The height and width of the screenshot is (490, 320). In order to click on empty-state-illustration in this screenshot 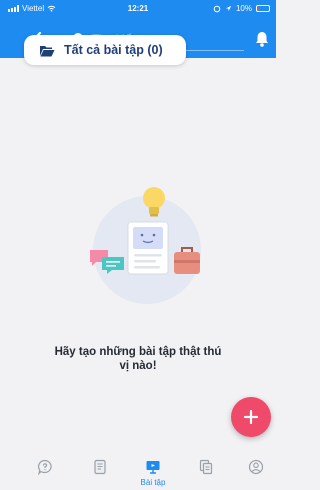, I will do `click(145, 245)`.